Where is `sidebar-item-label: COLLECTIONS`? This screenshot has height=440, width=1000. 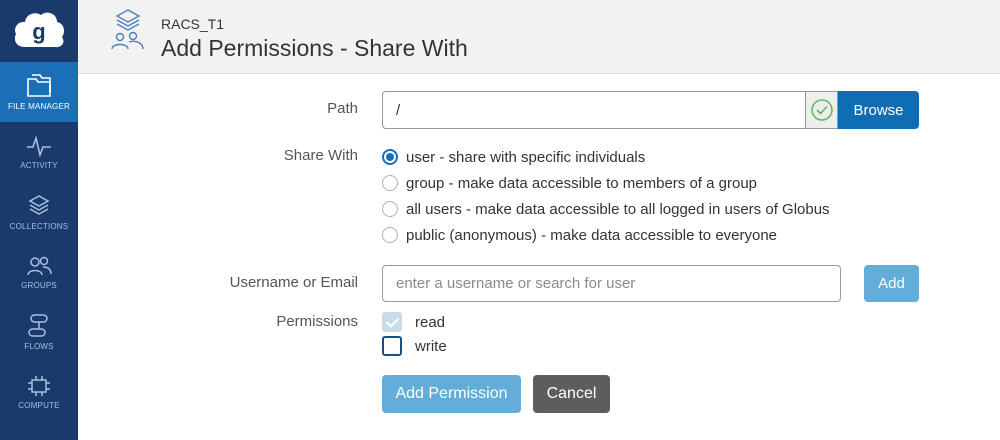 sidebar-item-label: COLLECTIONS is located at coordinates (39, 226).